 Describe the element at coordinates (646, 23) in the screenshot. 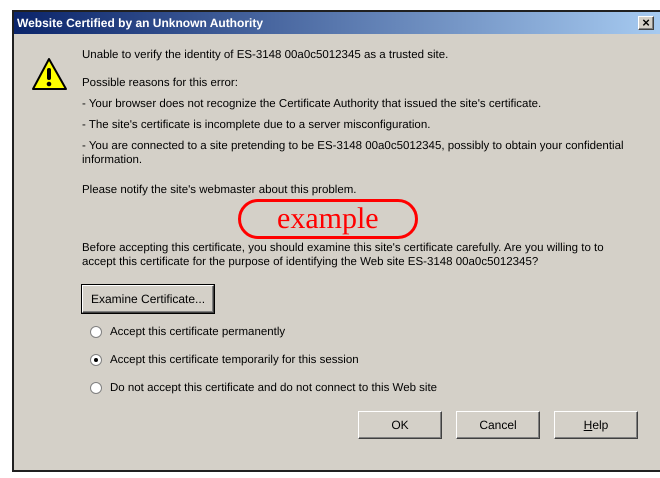

I see `close-button: ×` at that location.